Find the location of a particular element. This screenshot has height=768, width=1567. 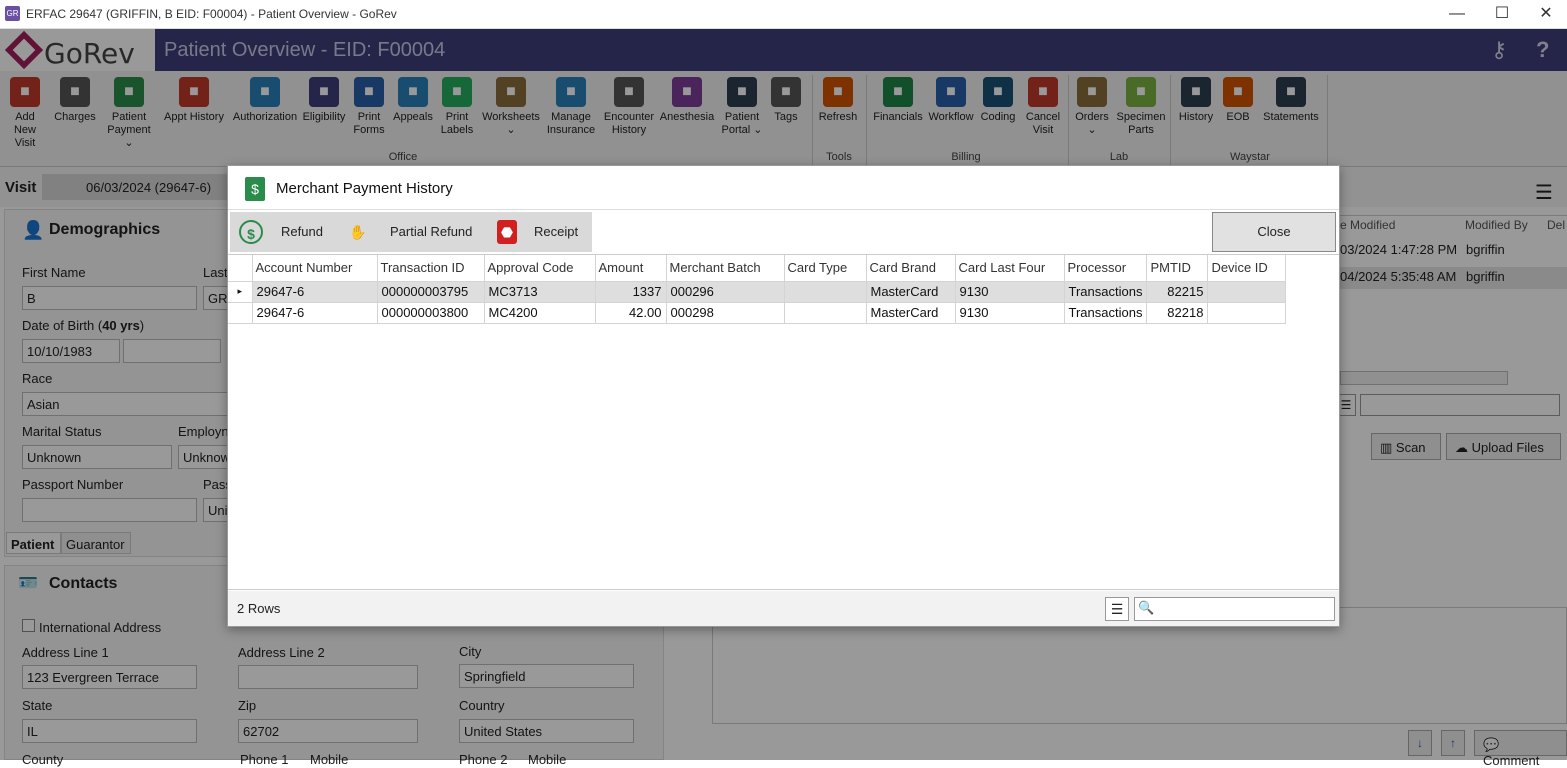

column-header: Merchant Batch is located at coordinates (725, 268).